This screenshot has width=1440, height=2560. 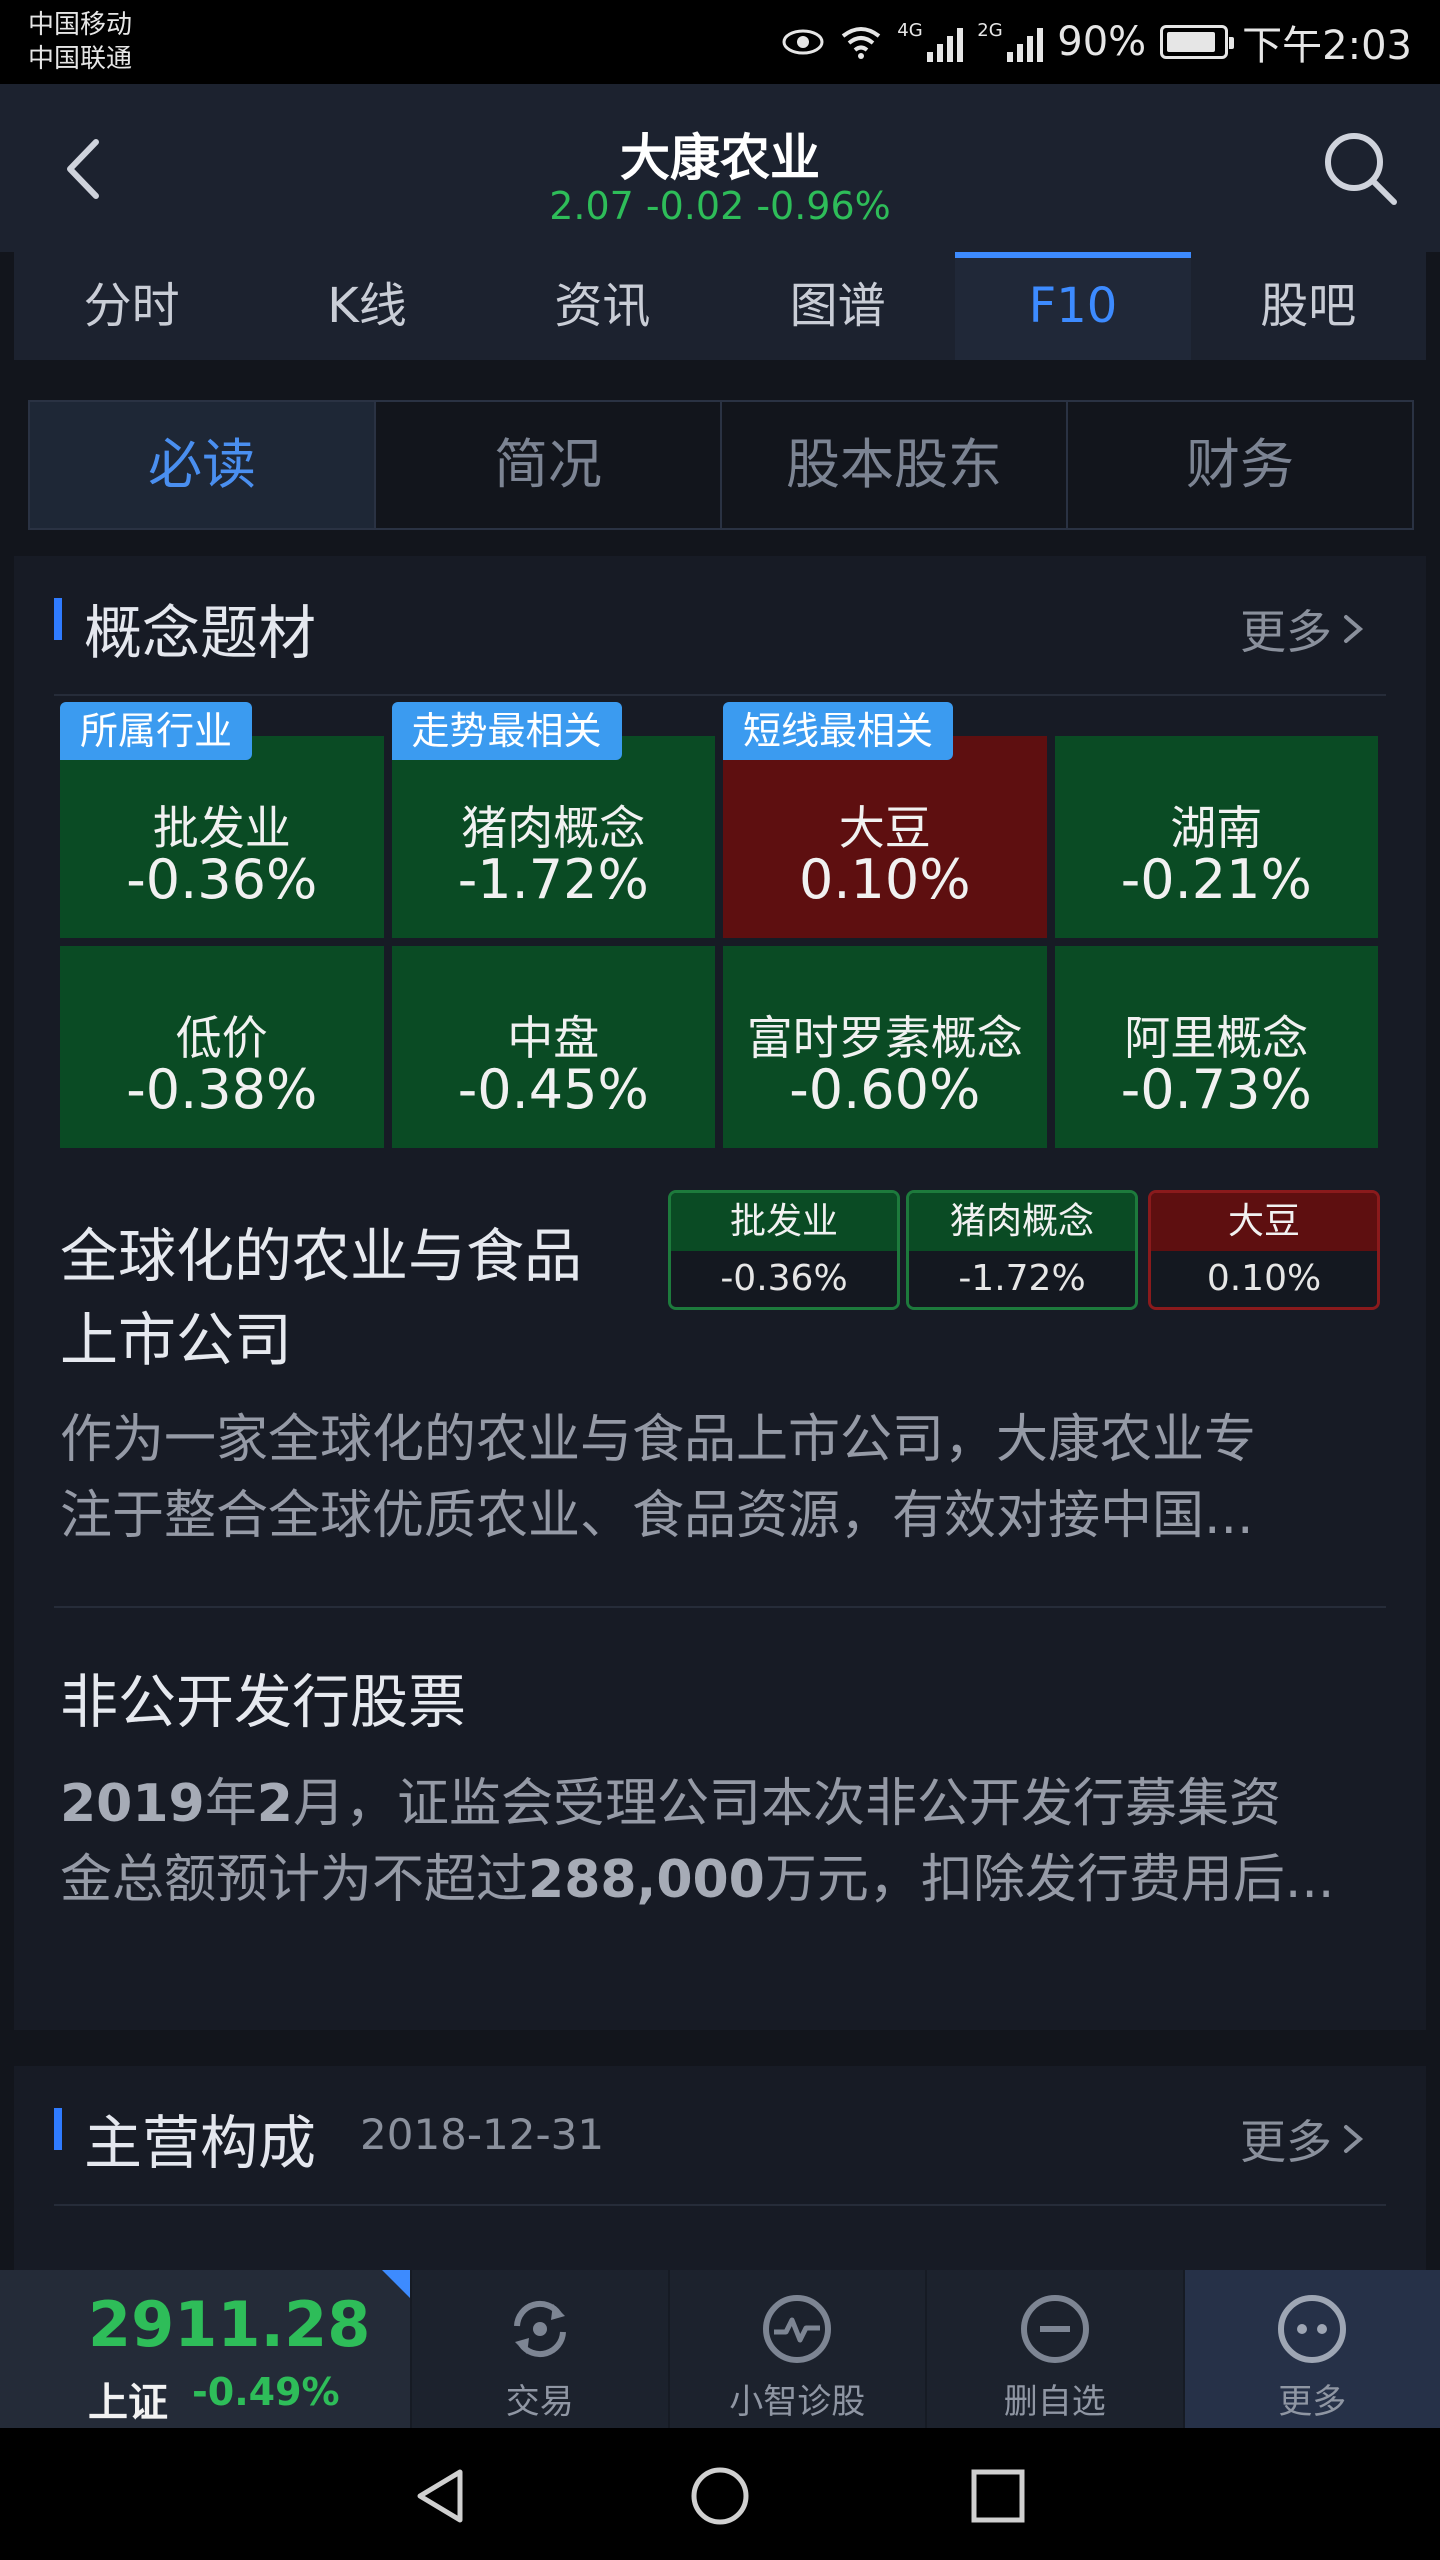 What do you see at coordinates (720, 42) in the screenshot?
I see `status-bar: 中国移动 中国联通 4G 2G 90% 下午2:03` at bounding box center [720, 42].